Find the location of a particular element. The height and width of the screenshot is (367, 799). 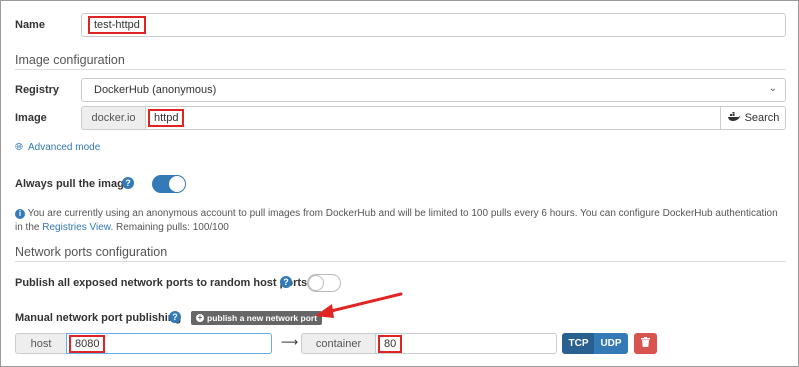

toggle-knob is located at coordinates (177, 184).